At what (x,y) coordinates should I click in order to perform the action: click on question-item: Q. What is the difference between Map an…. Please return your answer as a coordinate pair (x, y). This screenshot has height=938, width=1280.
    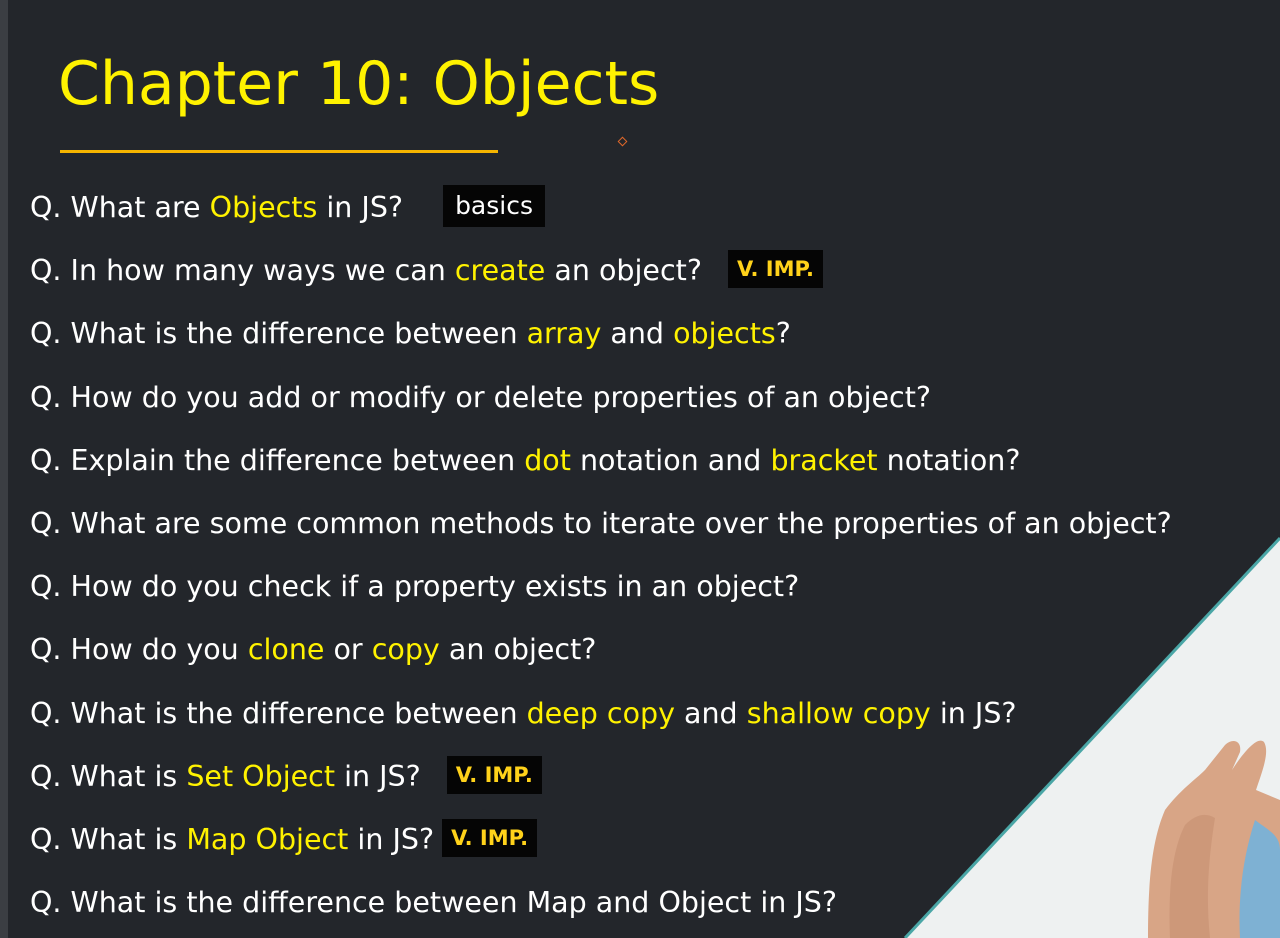
    Looking at the image, I should click on (601, 902).